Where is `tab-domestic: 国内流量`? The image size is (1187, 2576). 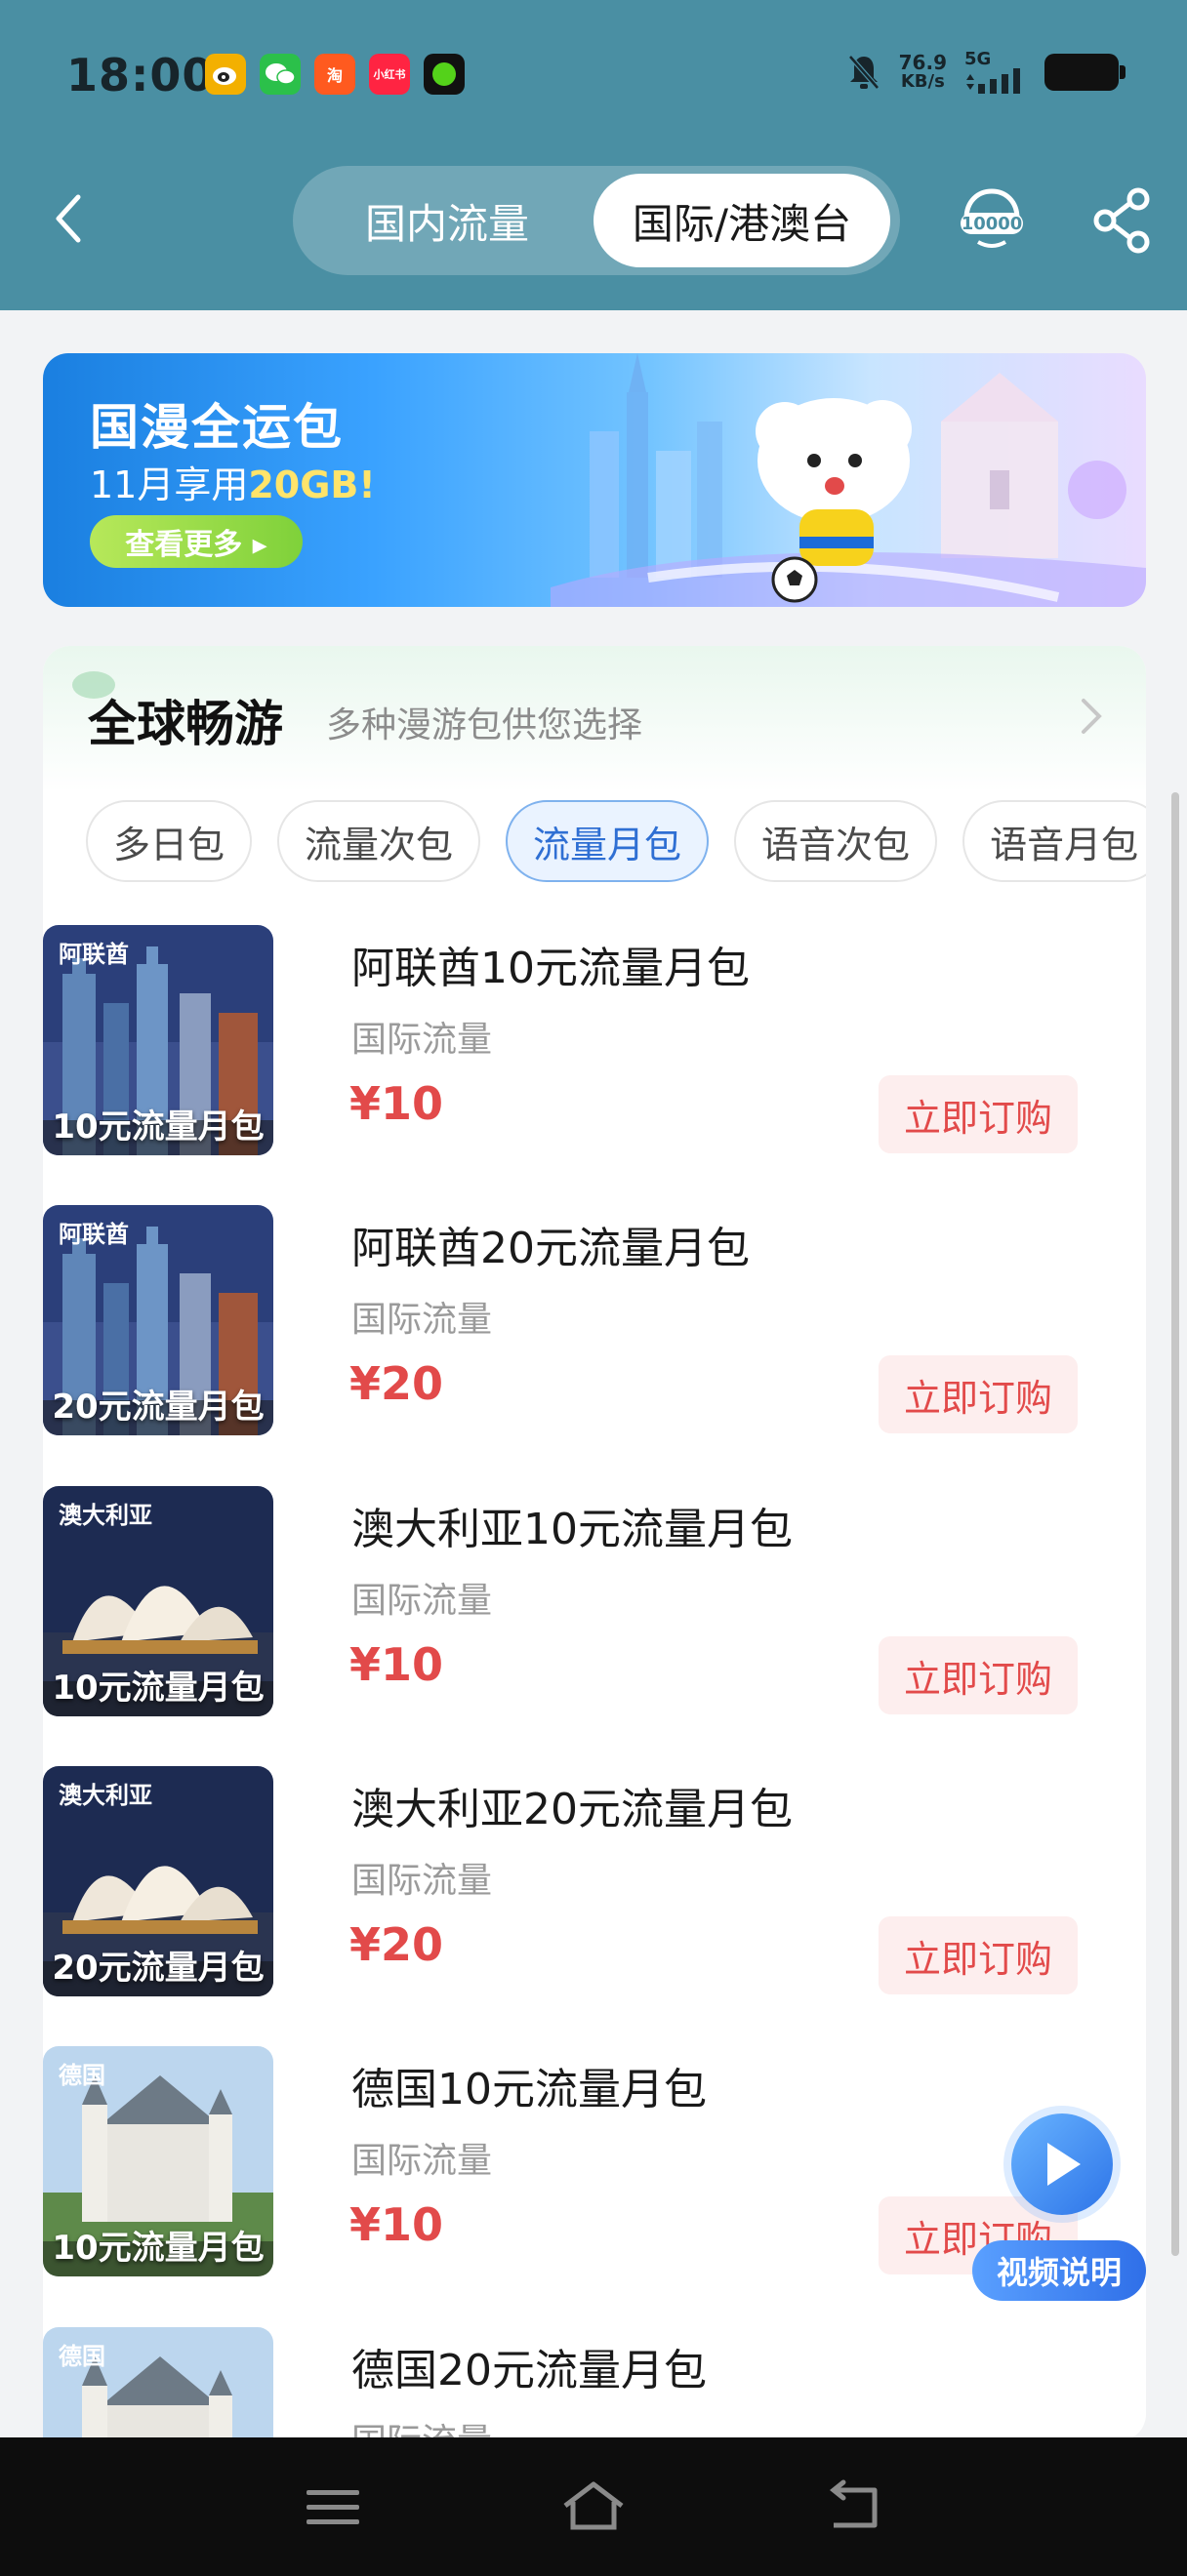 tab-domestic: 国内流量 is located at coordinates (447, 220).